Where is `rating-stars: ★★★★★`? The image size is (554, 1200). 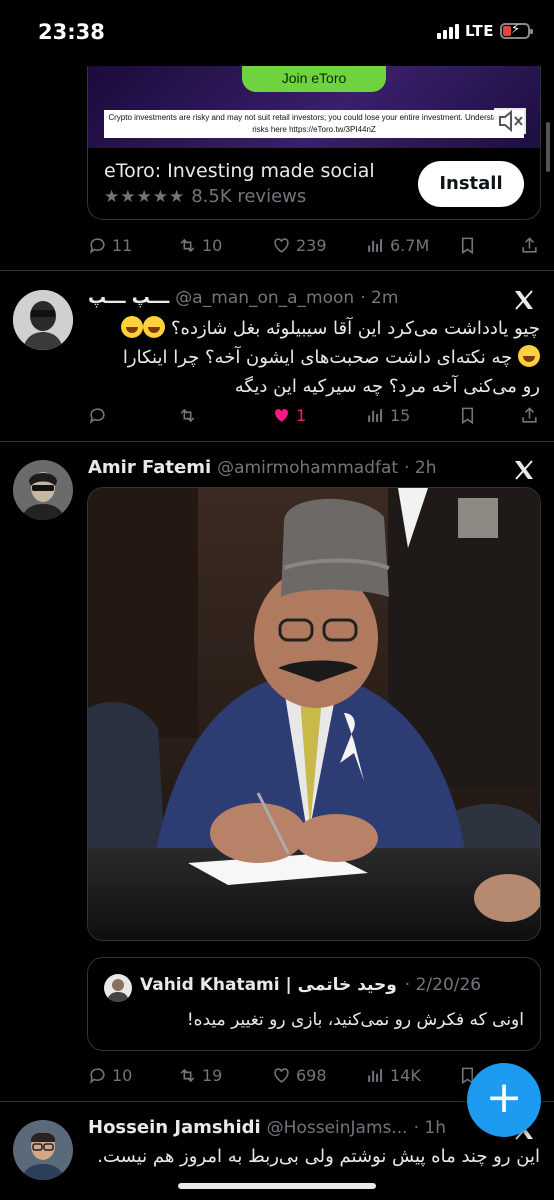
rating-stars: ★★★★★ is located at coordinates (145, 196).